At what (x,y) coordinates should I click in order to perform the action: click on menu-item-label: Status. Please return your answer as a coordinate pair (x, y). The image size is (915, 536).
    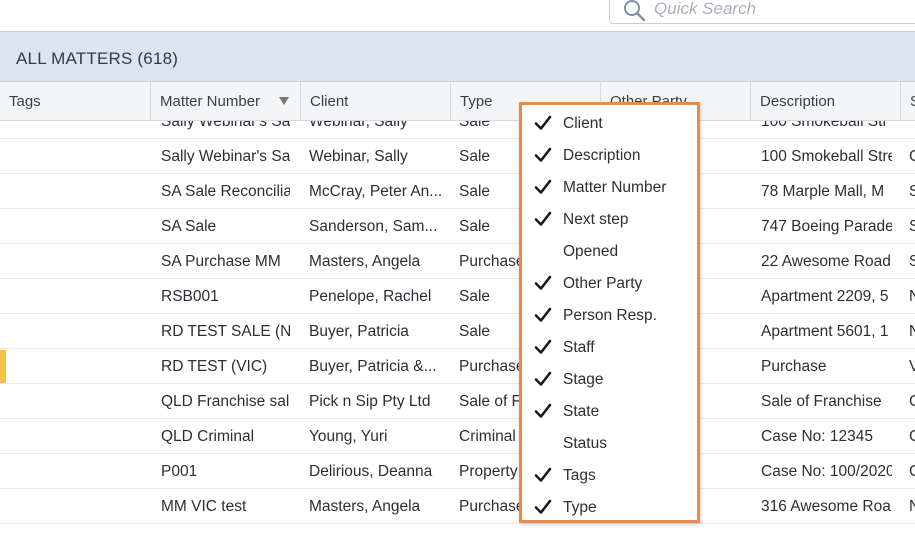
    Looking at the image, I should click on (585, 443).